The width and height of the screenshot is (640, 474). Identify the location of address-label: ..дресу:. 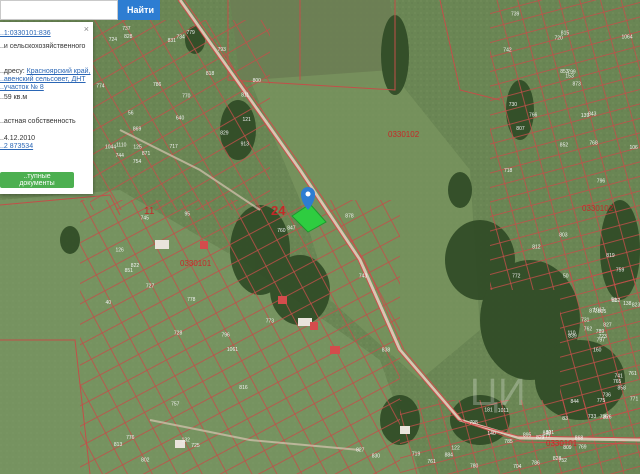
(12, 71).